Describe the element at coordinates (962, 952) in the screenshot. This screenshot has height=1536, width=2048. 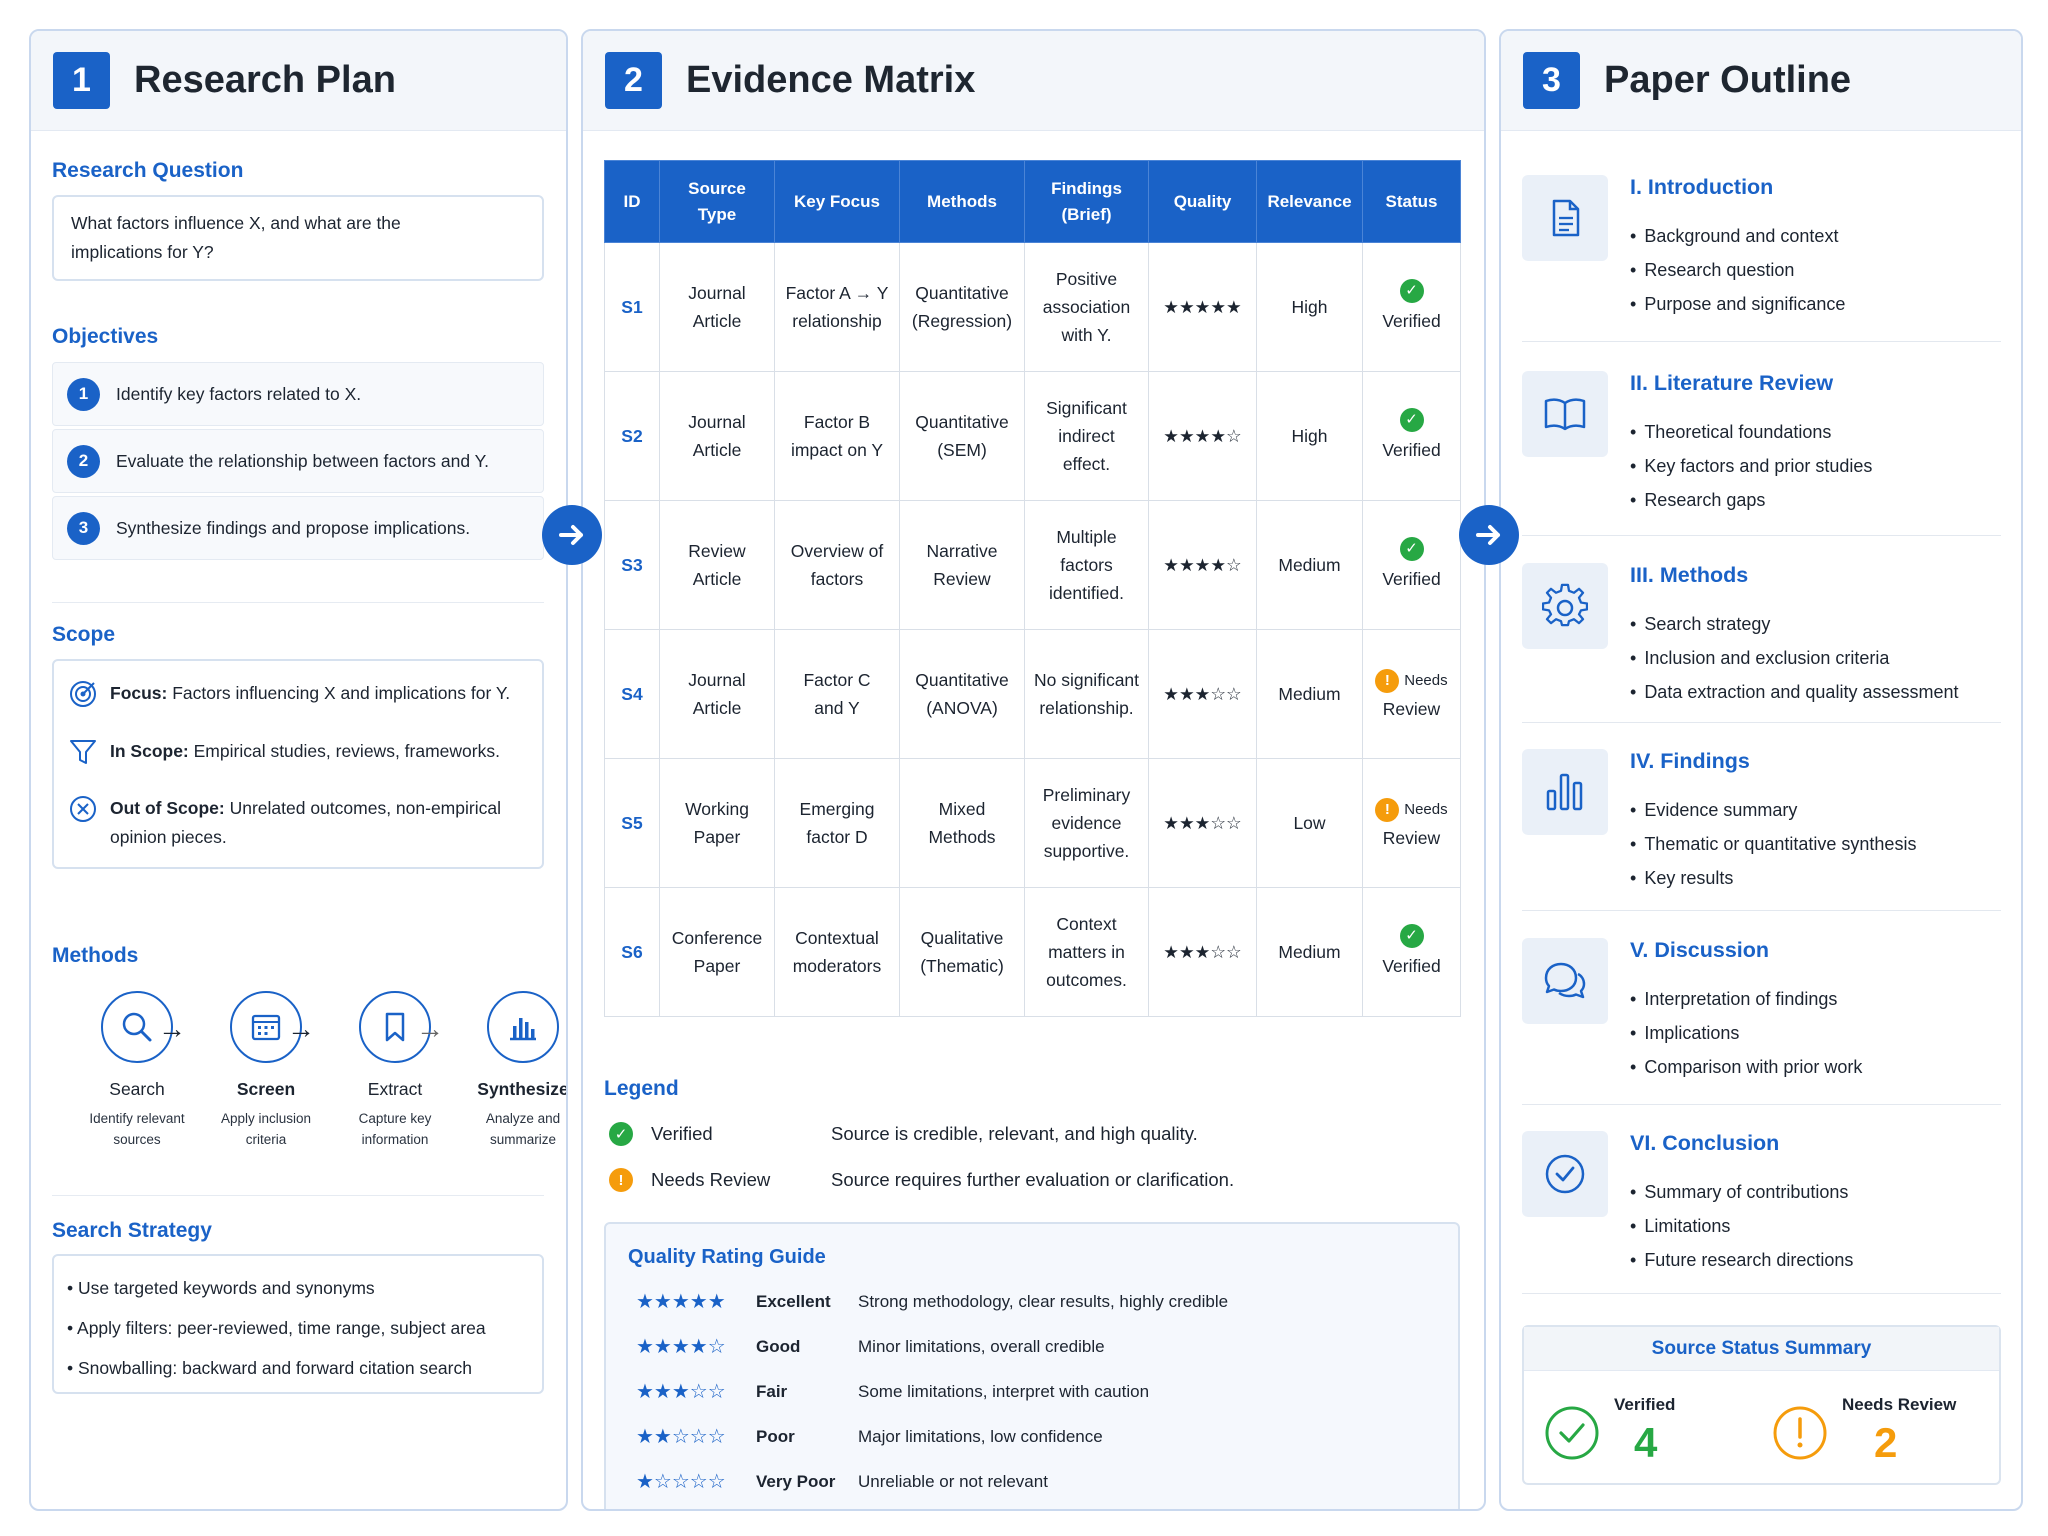
I see `methods-cell: Qualitative (Thematic)` at that location.